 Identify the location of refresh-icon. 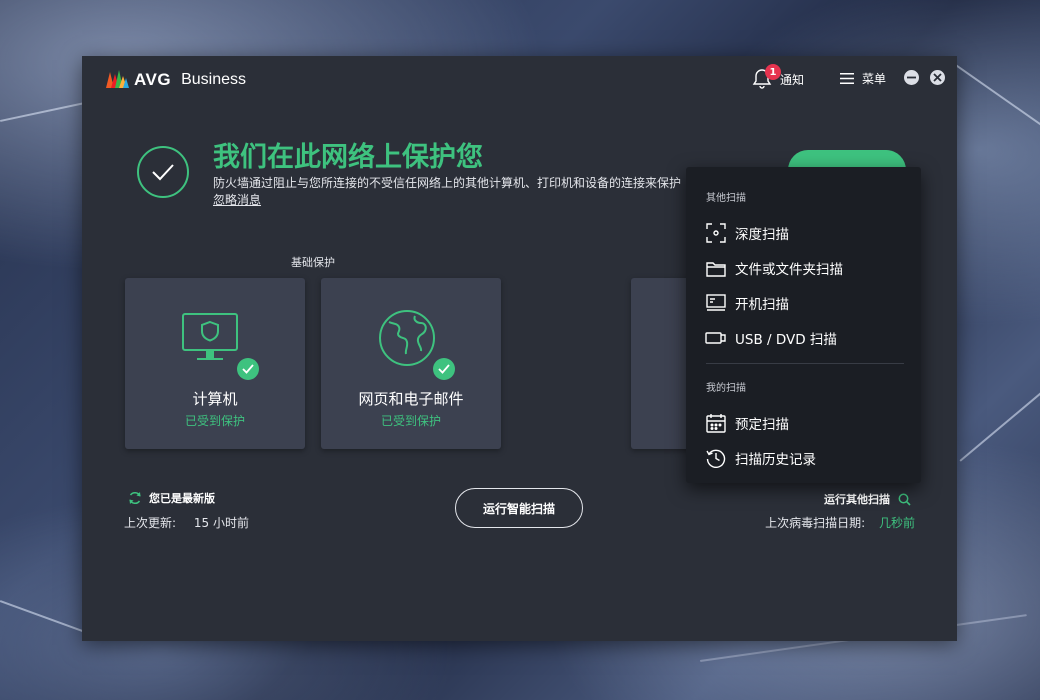
(135, 498).